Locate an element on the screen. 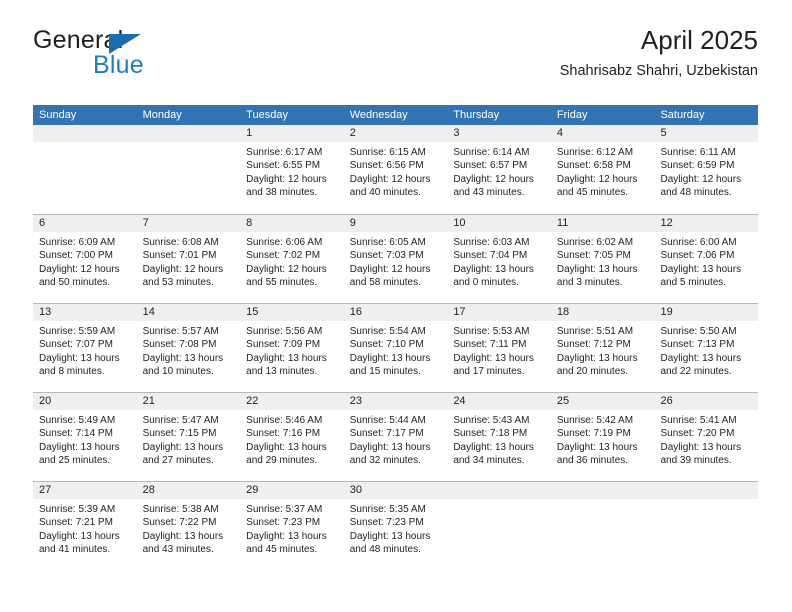 The width and height of the screenshot is (792, 612). day-number: 15 is located at coordinates (292, 312).